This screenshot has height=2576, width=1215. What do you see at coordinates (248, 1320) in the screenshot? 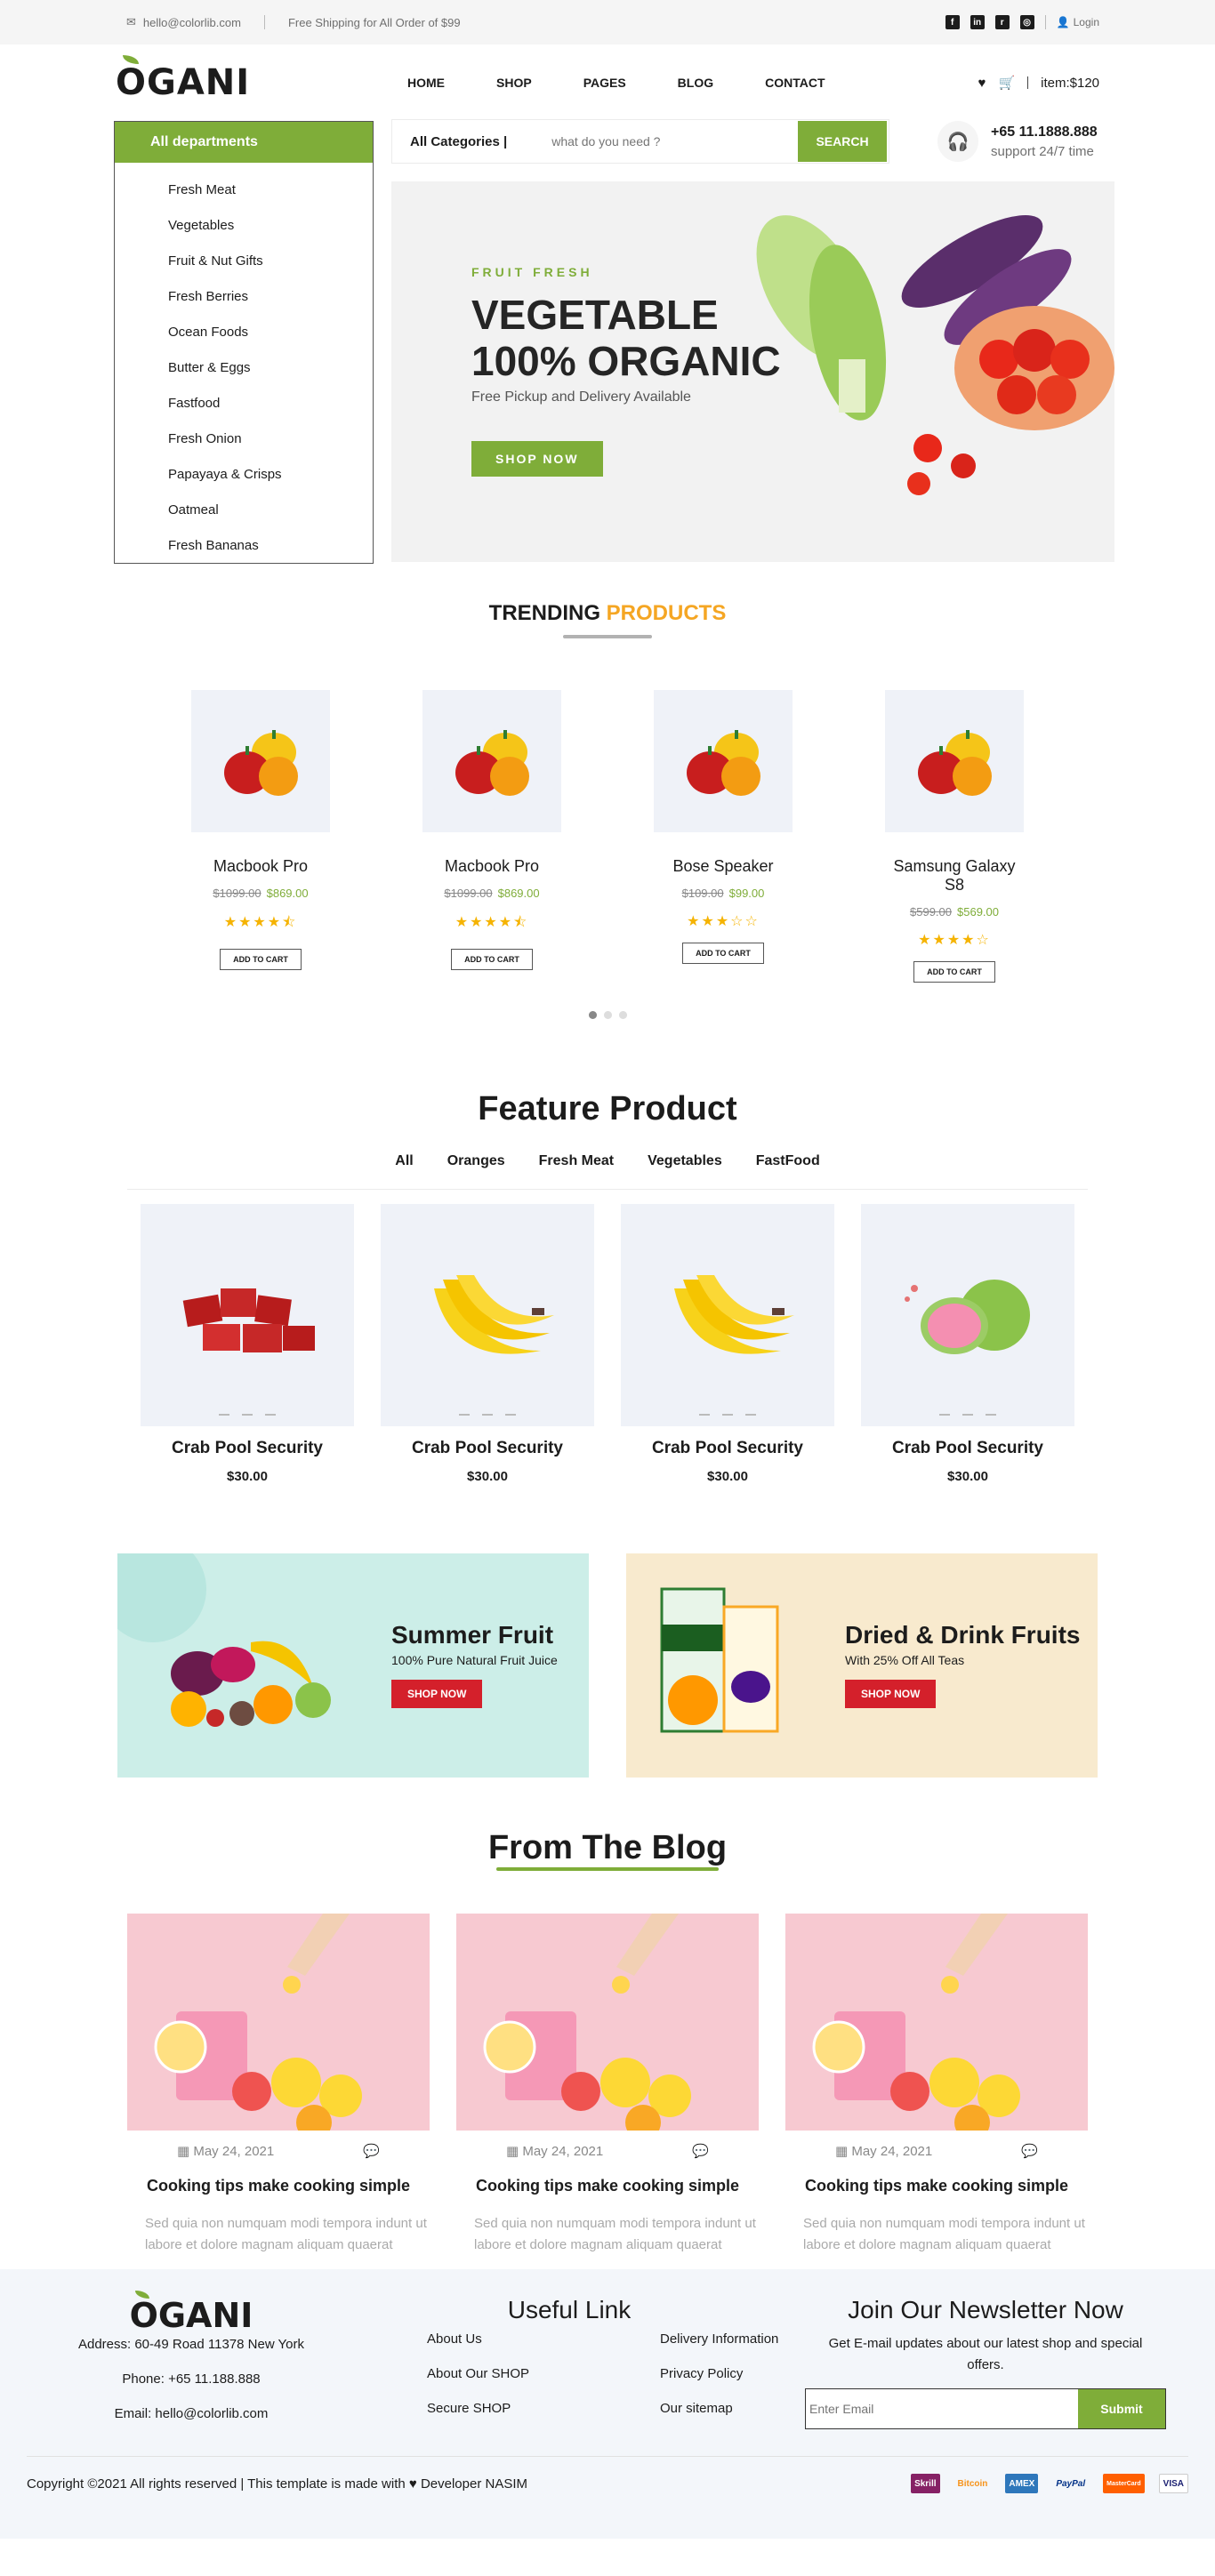
I see `meat-image` at bounding box center [248, 1320].